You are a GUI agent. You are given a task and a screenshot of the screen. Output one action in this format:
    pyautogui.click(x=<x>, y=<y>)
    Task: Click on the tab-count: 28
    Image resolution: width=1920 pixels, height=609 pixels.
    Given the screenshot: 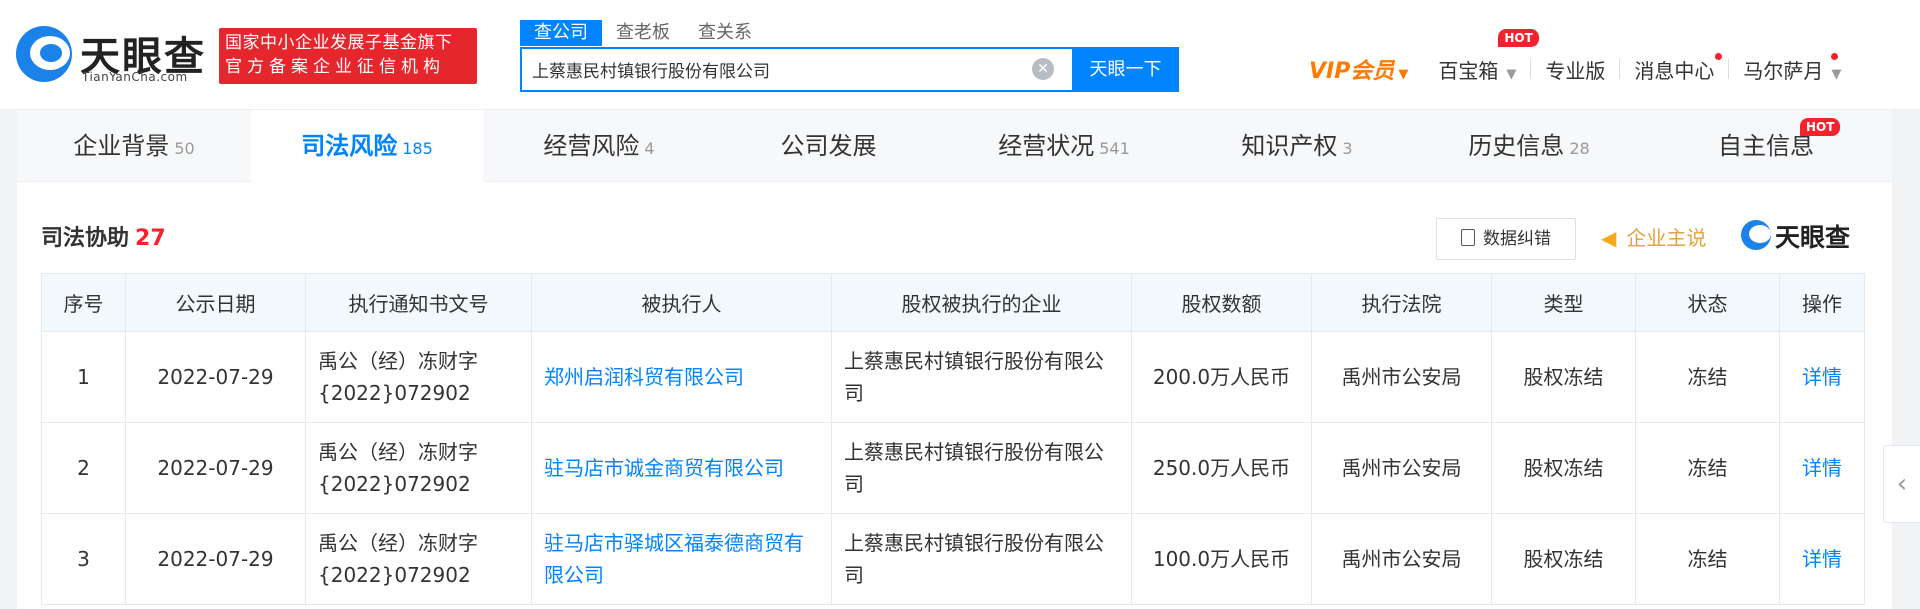 What is the action you would take?
    pyautogui.click(x=1579, y=148)
    